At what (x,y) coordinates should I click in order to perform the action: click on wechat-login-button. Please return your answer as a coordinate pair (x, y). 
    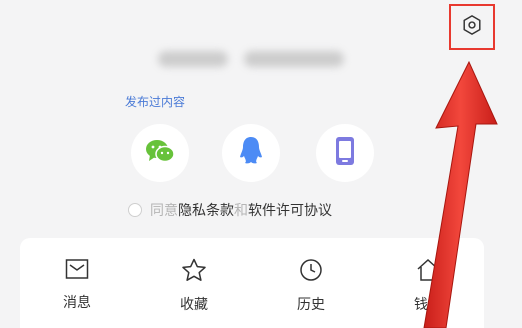
    Looking at the image, I should click on (160, 153).